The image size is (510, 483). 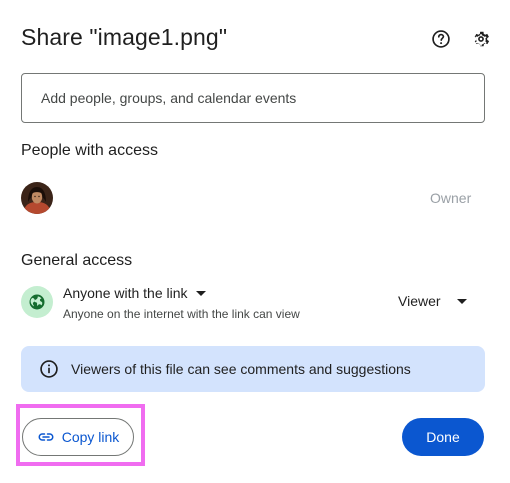 What do you see at coordinates (419, 301) in the screenshot?
I see `role-label: Viewer` at bounding box center [419, 301].